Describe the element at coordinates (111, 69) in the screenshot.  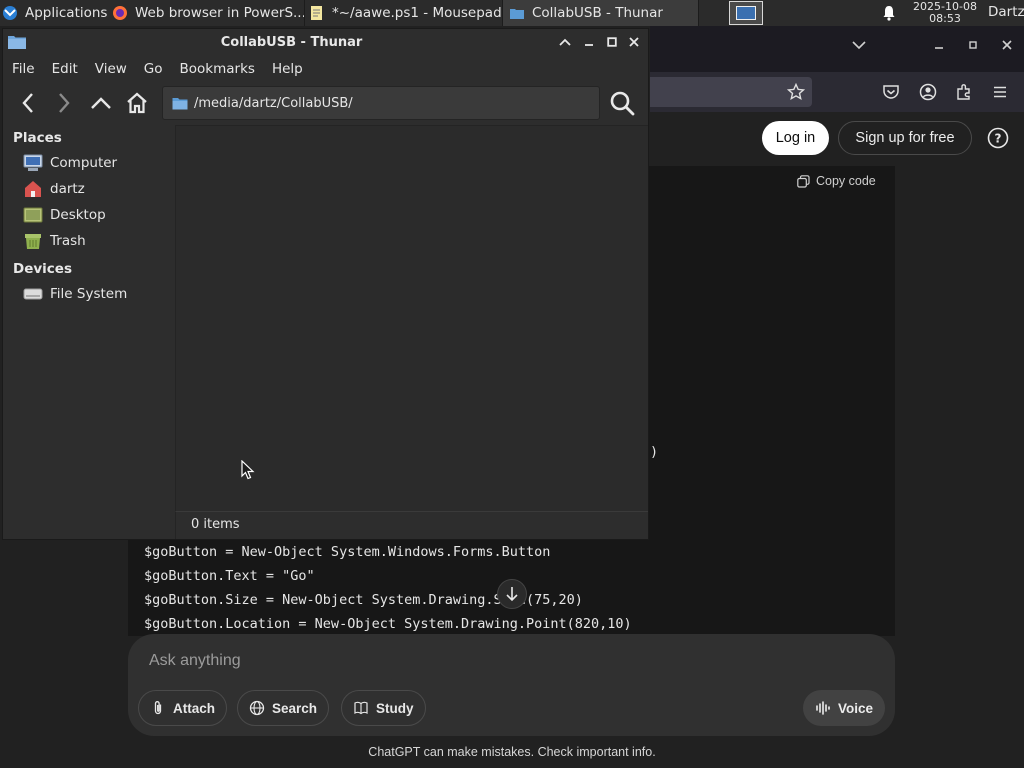
I see `menu-view: View` at that location.